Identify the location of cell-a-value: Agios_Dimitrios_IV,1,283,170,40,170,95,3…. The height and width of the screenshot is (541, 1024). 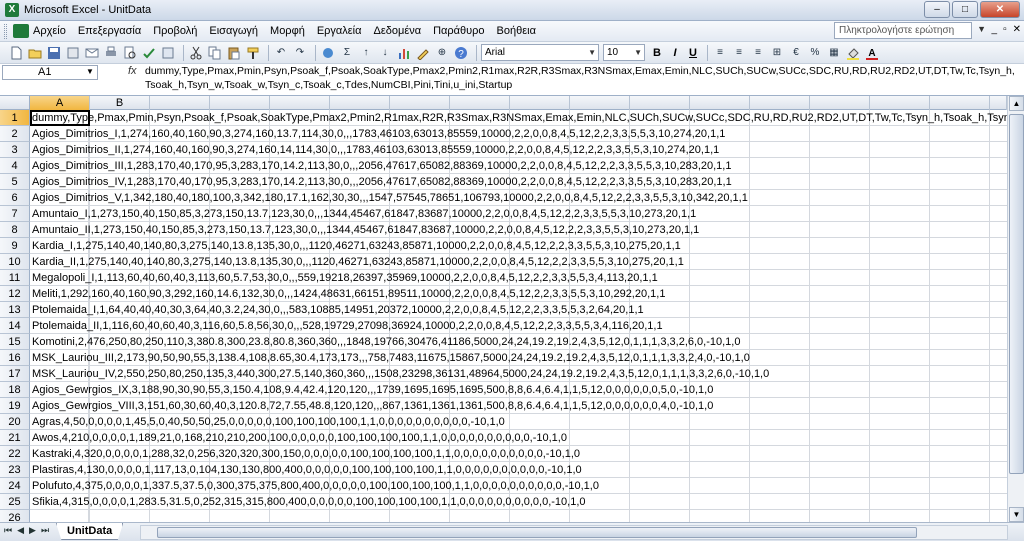
(382, 182).